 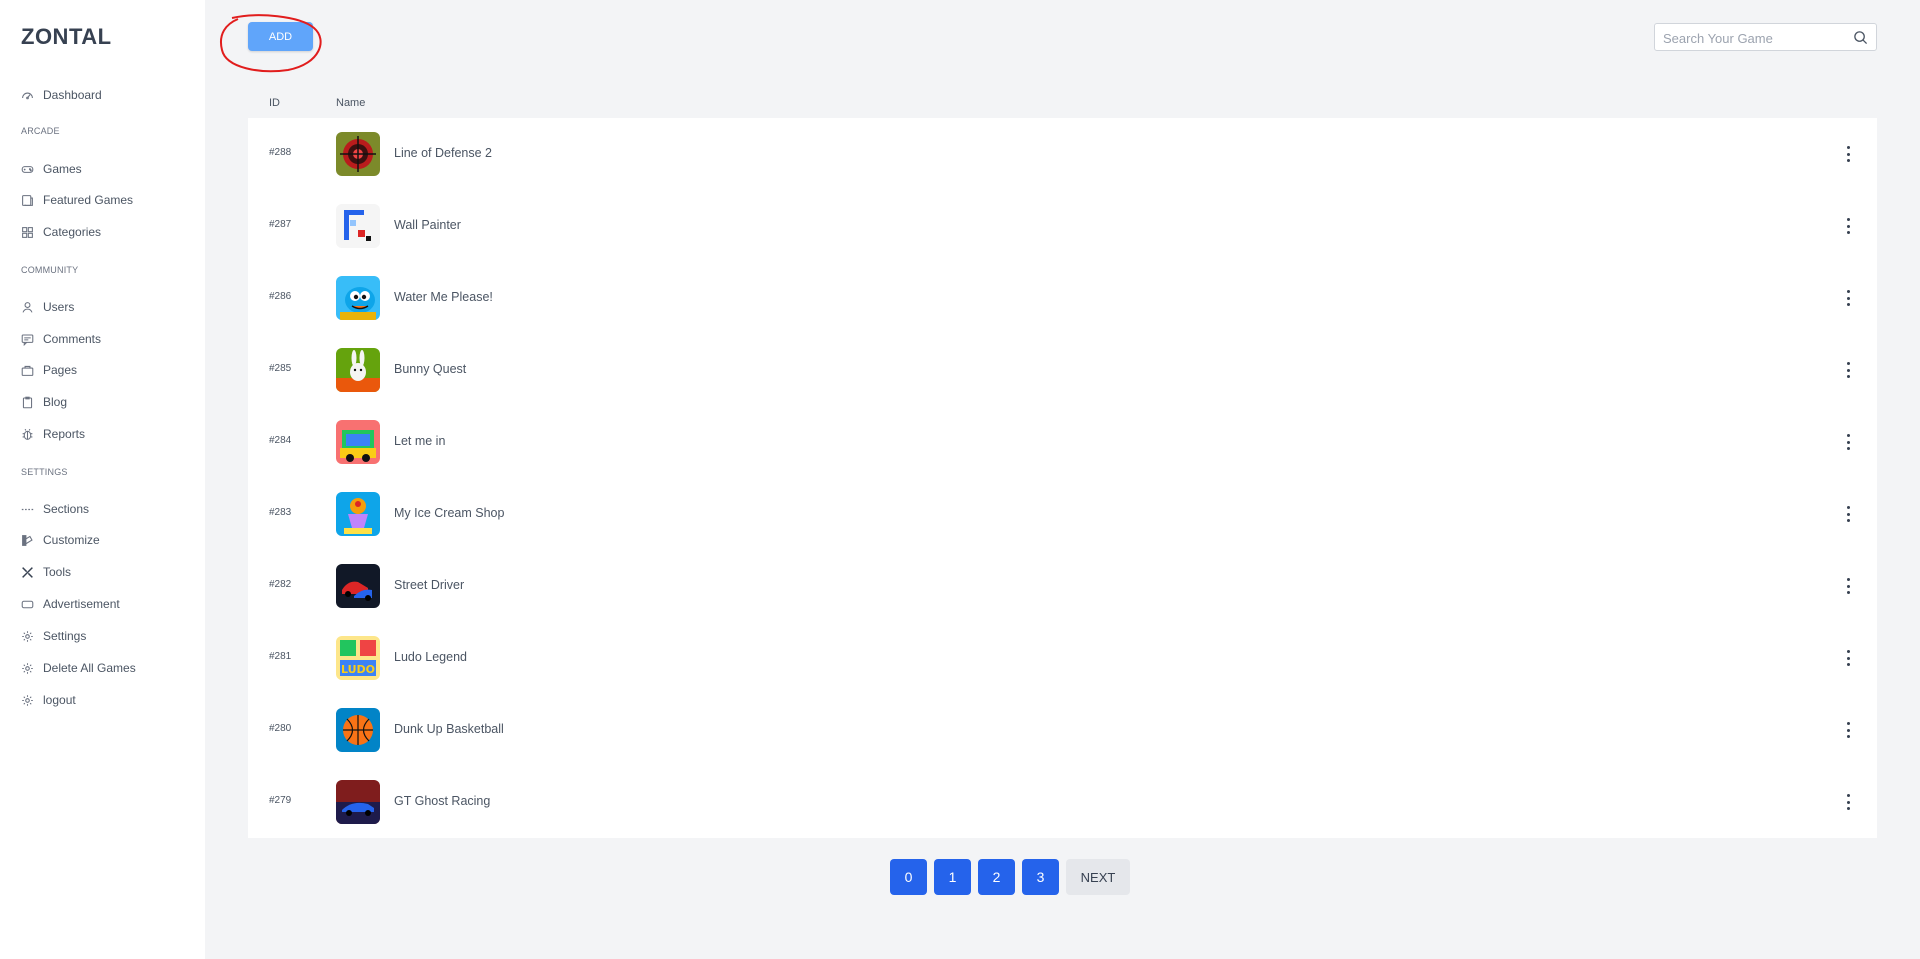 What do you see at coordinates (72, 339) in the screenshot?
I see `sidebar-item-label: Comments` at bounding box center [72, 339].